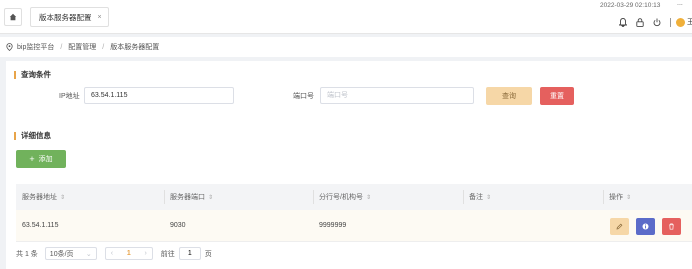 The width and height of the screenshot is (692, 269). What do you see at coordinates (189, 253) in the screenshot?
I see `goto-page-input` at bounding box center [189, 253].